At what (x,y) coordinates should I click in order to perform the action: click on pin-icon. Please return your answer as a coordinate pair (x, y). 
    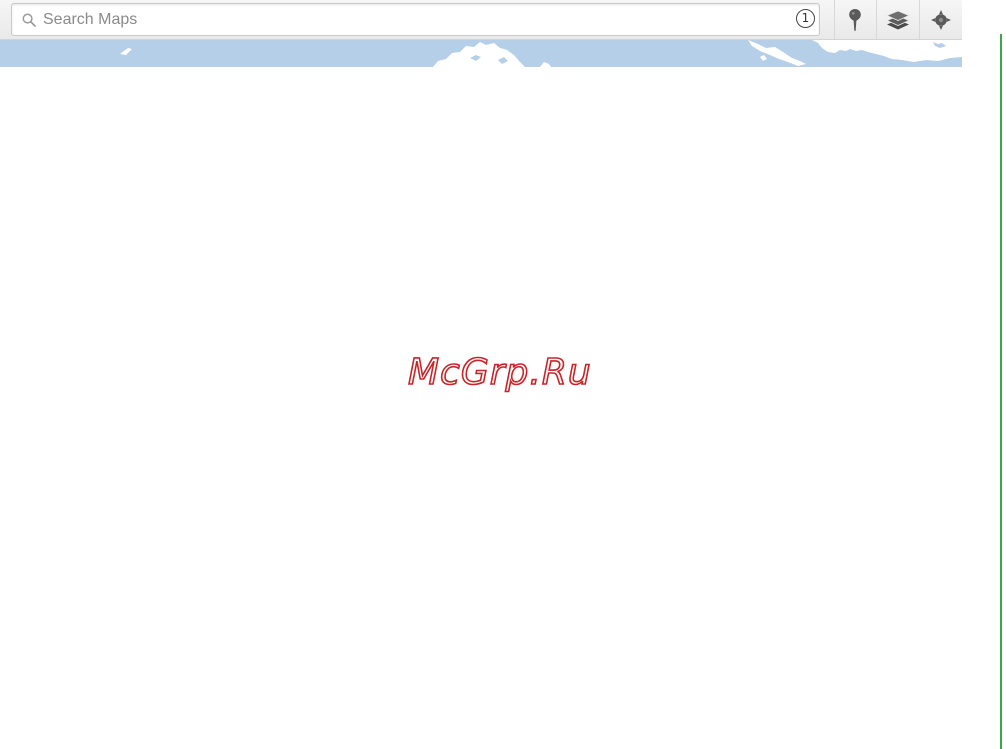
    Looking at the image, I should click on (855, 19).